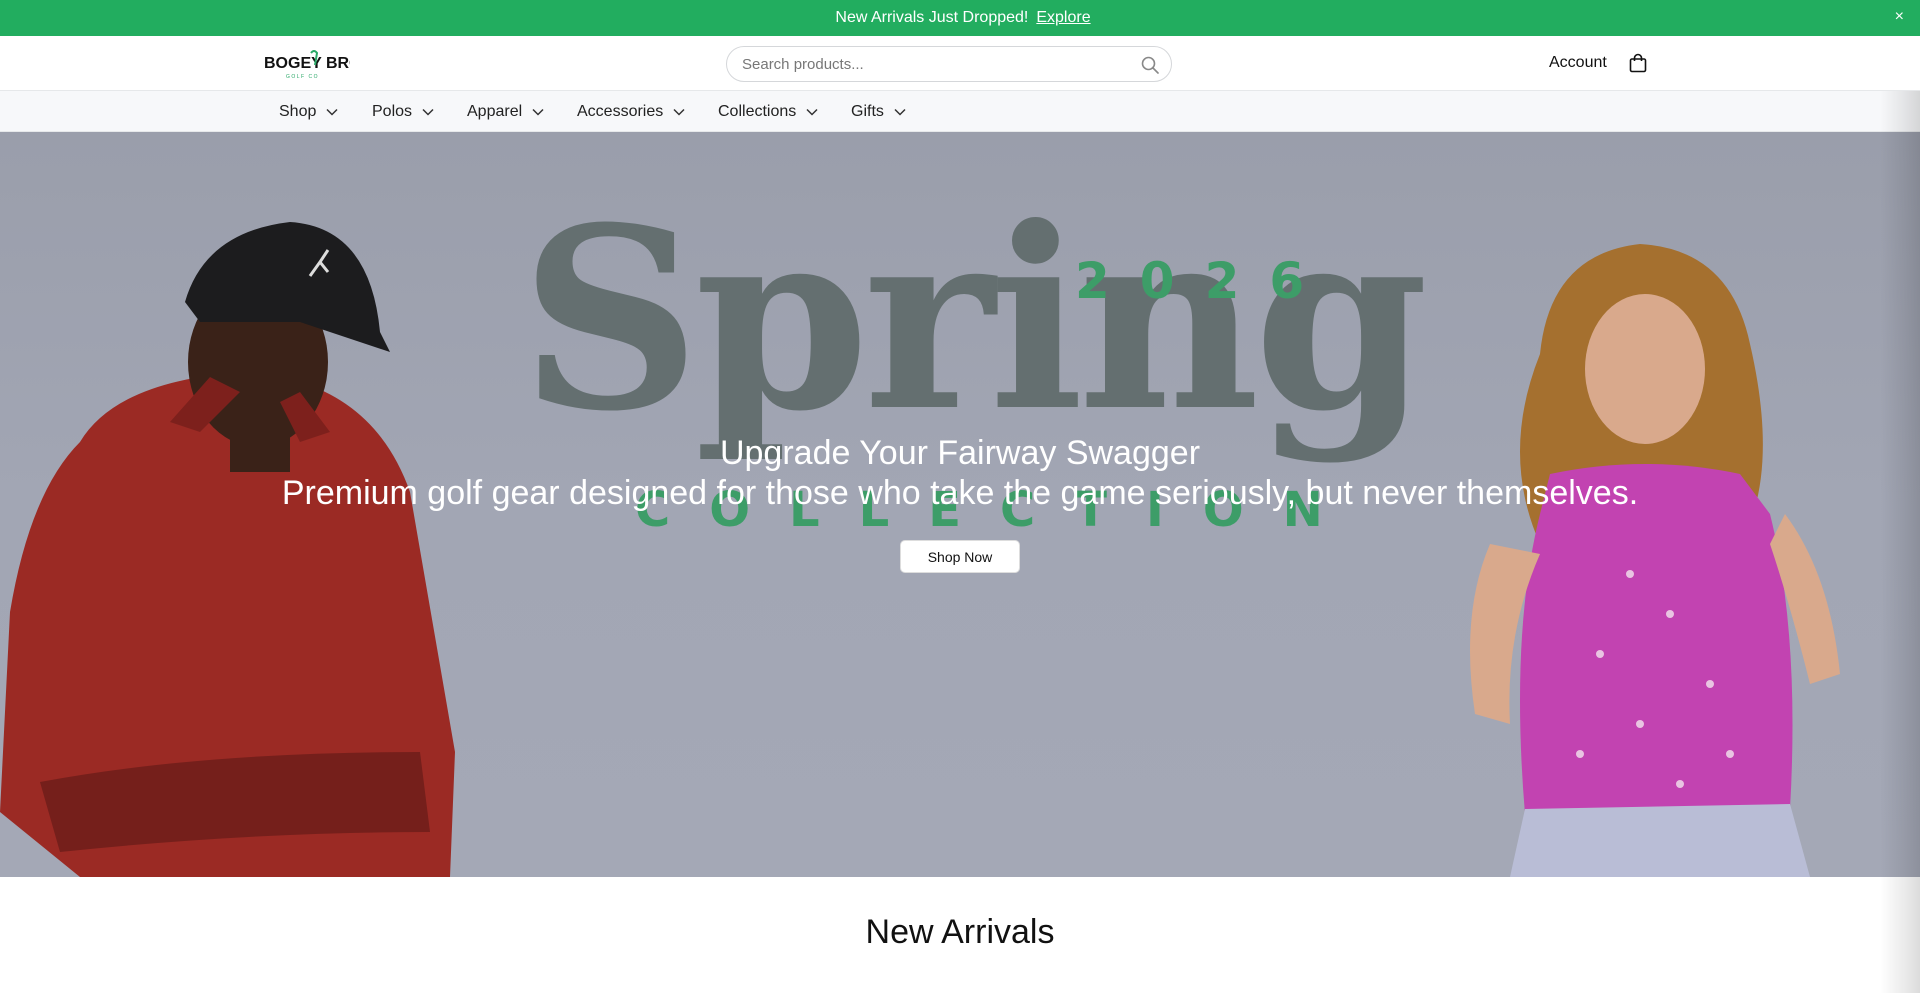 The image size is (1920, 993). Describe the element at coordinates (298, 111) in the screenshot. I see `nav-label: Shop` at that location.